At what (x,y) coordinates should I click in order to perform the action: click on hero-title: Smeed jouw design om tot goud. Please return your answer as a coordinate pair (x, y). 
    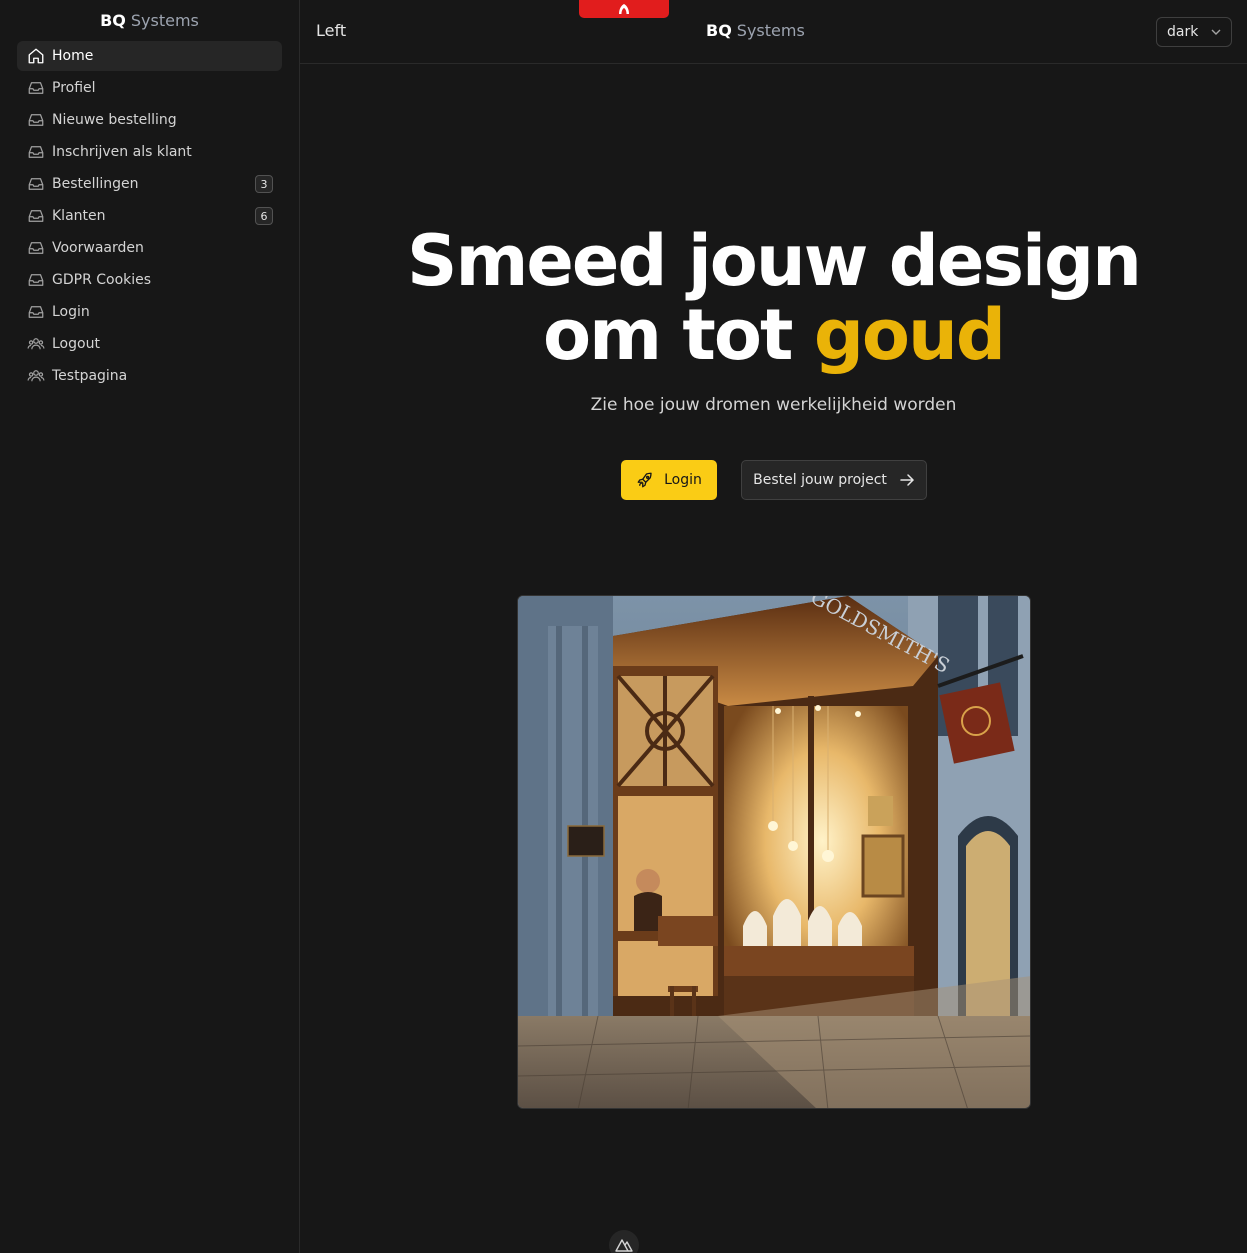
    Looking at the image, I should click on (773, 298).